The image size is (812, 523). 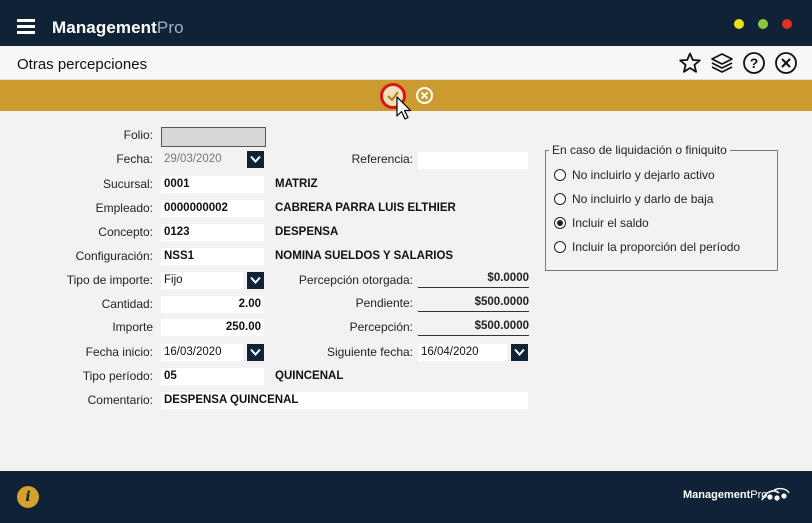 What do you see at coordinates (213, 137) in the screenshot?
I see `folio-field` at bounding box center [213, 137].